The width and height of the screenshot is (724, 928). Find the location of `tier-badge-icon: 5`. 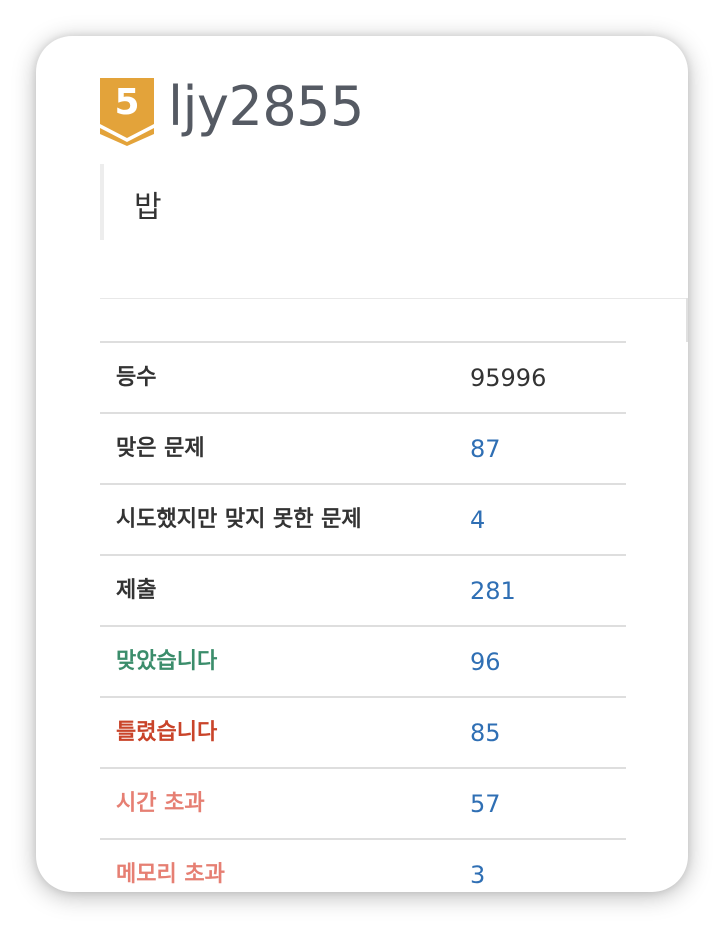

tier-badge-icon: 5 is located at coordinates (127, 112).